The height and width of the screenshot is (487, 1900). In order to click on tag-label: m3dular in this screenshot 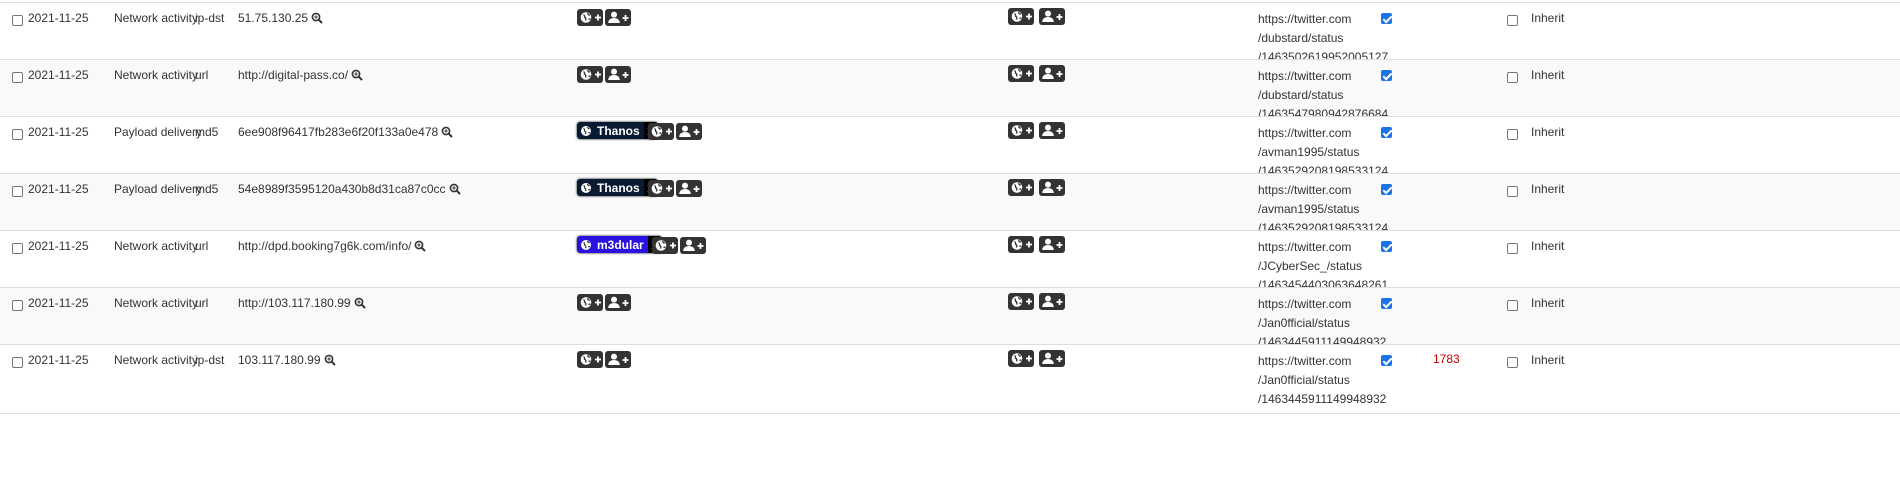, I will do `click(612, 244)`.